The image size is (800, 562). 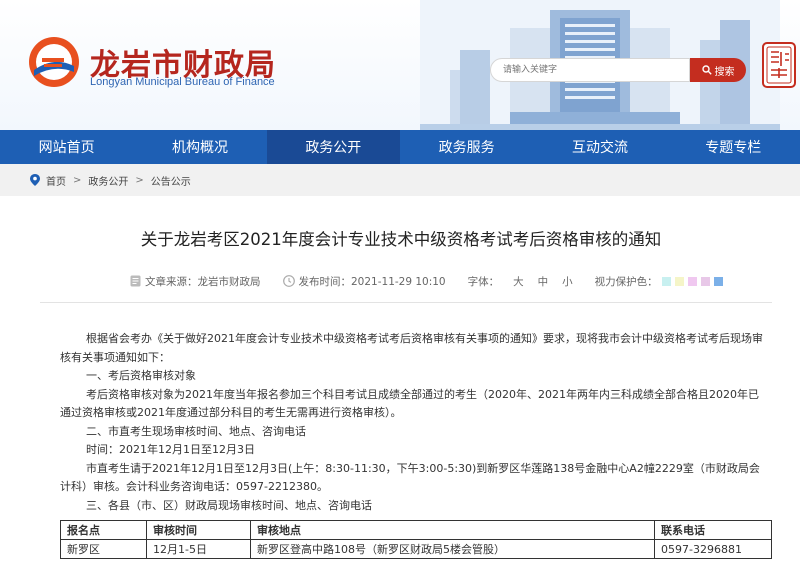 What do you see at coordinates (103, 530) in the screenshot?
I see `table-header: 报名点` at bounding box center [103, 530].